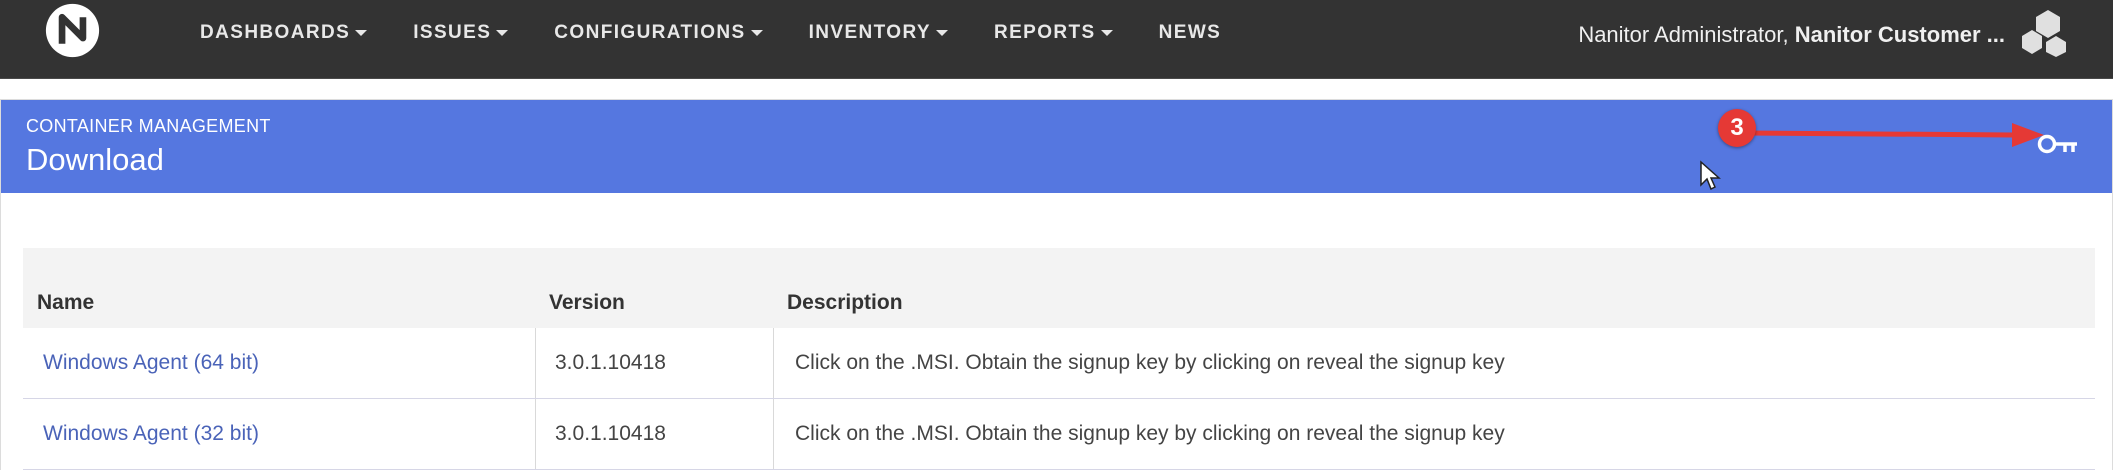 This screenshot has width=2113, height=470. What do you see at coordinates (452, 32) in the screenshot?
I see `nav-issues-label: ISSUES` at bounding box center [452, 32].